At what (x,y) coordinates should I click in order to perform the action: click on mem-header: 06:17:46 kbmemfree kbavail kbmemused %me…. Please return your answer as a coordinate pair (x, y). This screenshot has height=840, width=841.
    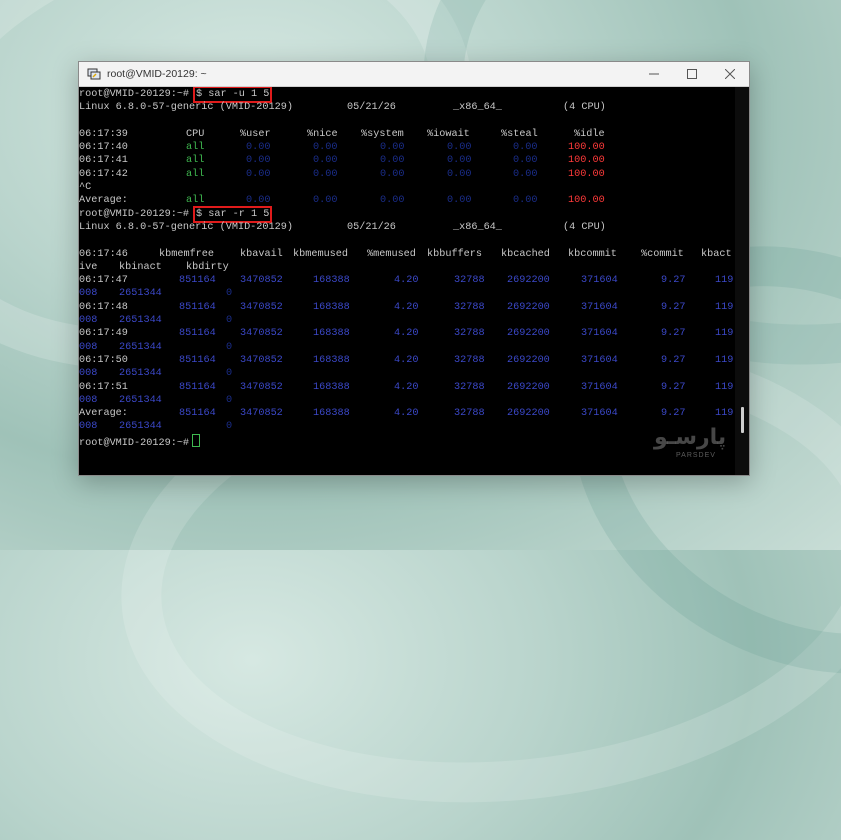
    Looking at the image, I should click on (405, 254).